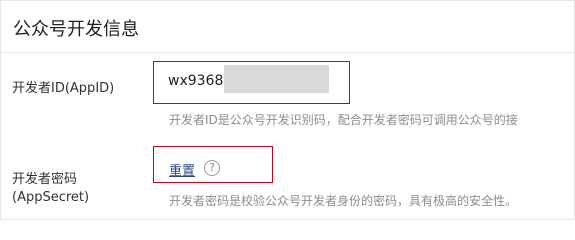  What do you see at coordinates (51, 197) in the screenshot?
I see `appsecret-label-sub: (AppSecret)` at bounding box center [51, 197].